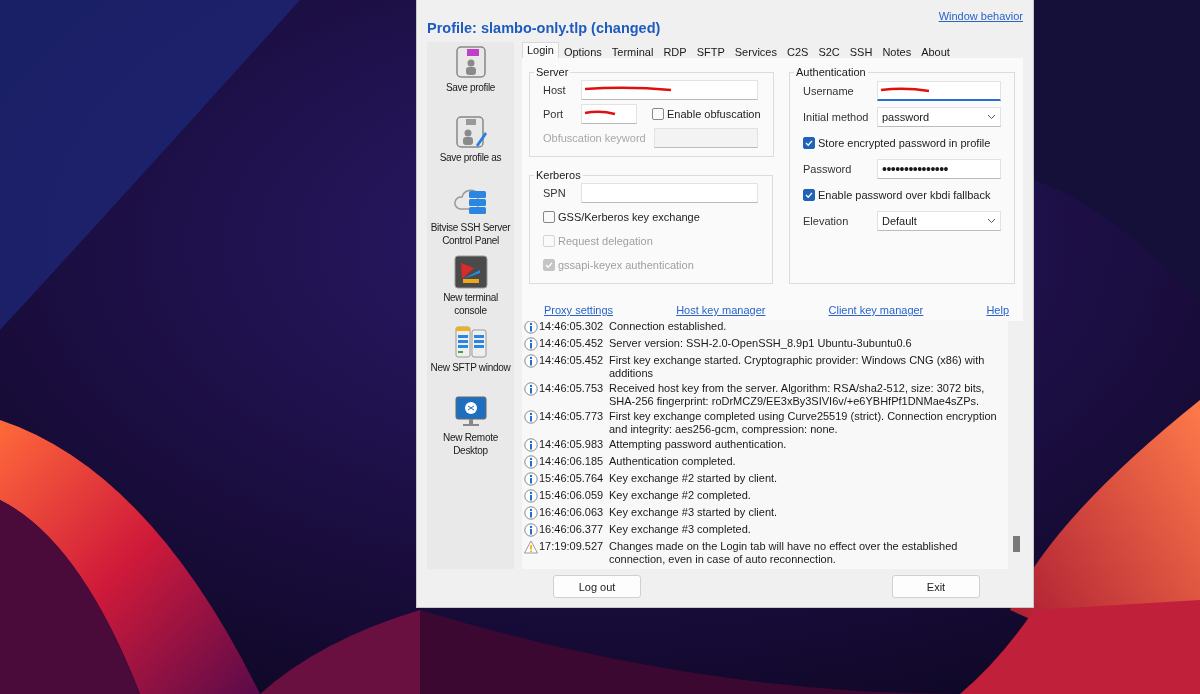 The width and height of the screenshot is (1200, 694). Describe the element at coordinates (470, 272) in the screenshot. I see `terminal-icon` at that location.